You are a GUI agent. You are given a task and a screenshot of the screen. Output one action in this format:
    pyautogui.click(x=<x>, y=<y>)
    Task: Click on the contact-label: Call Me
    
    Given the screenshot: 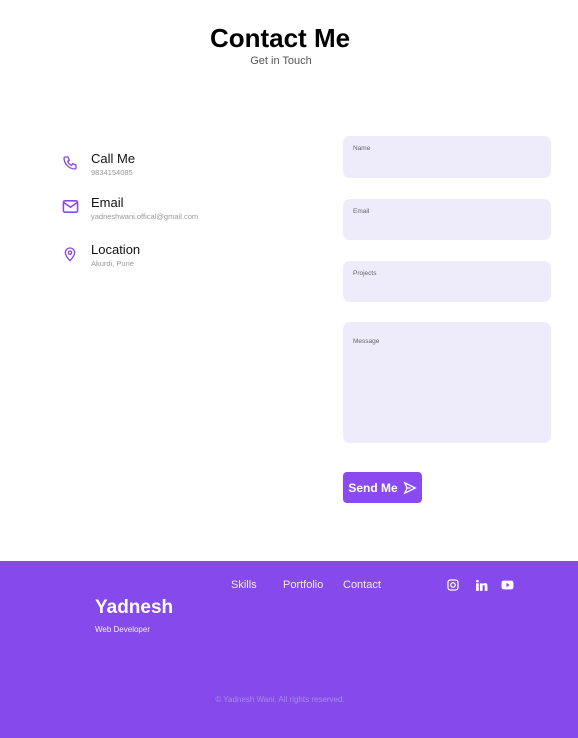 What is the action you would take?
    pyautogui.click(x=113, y=158)
    